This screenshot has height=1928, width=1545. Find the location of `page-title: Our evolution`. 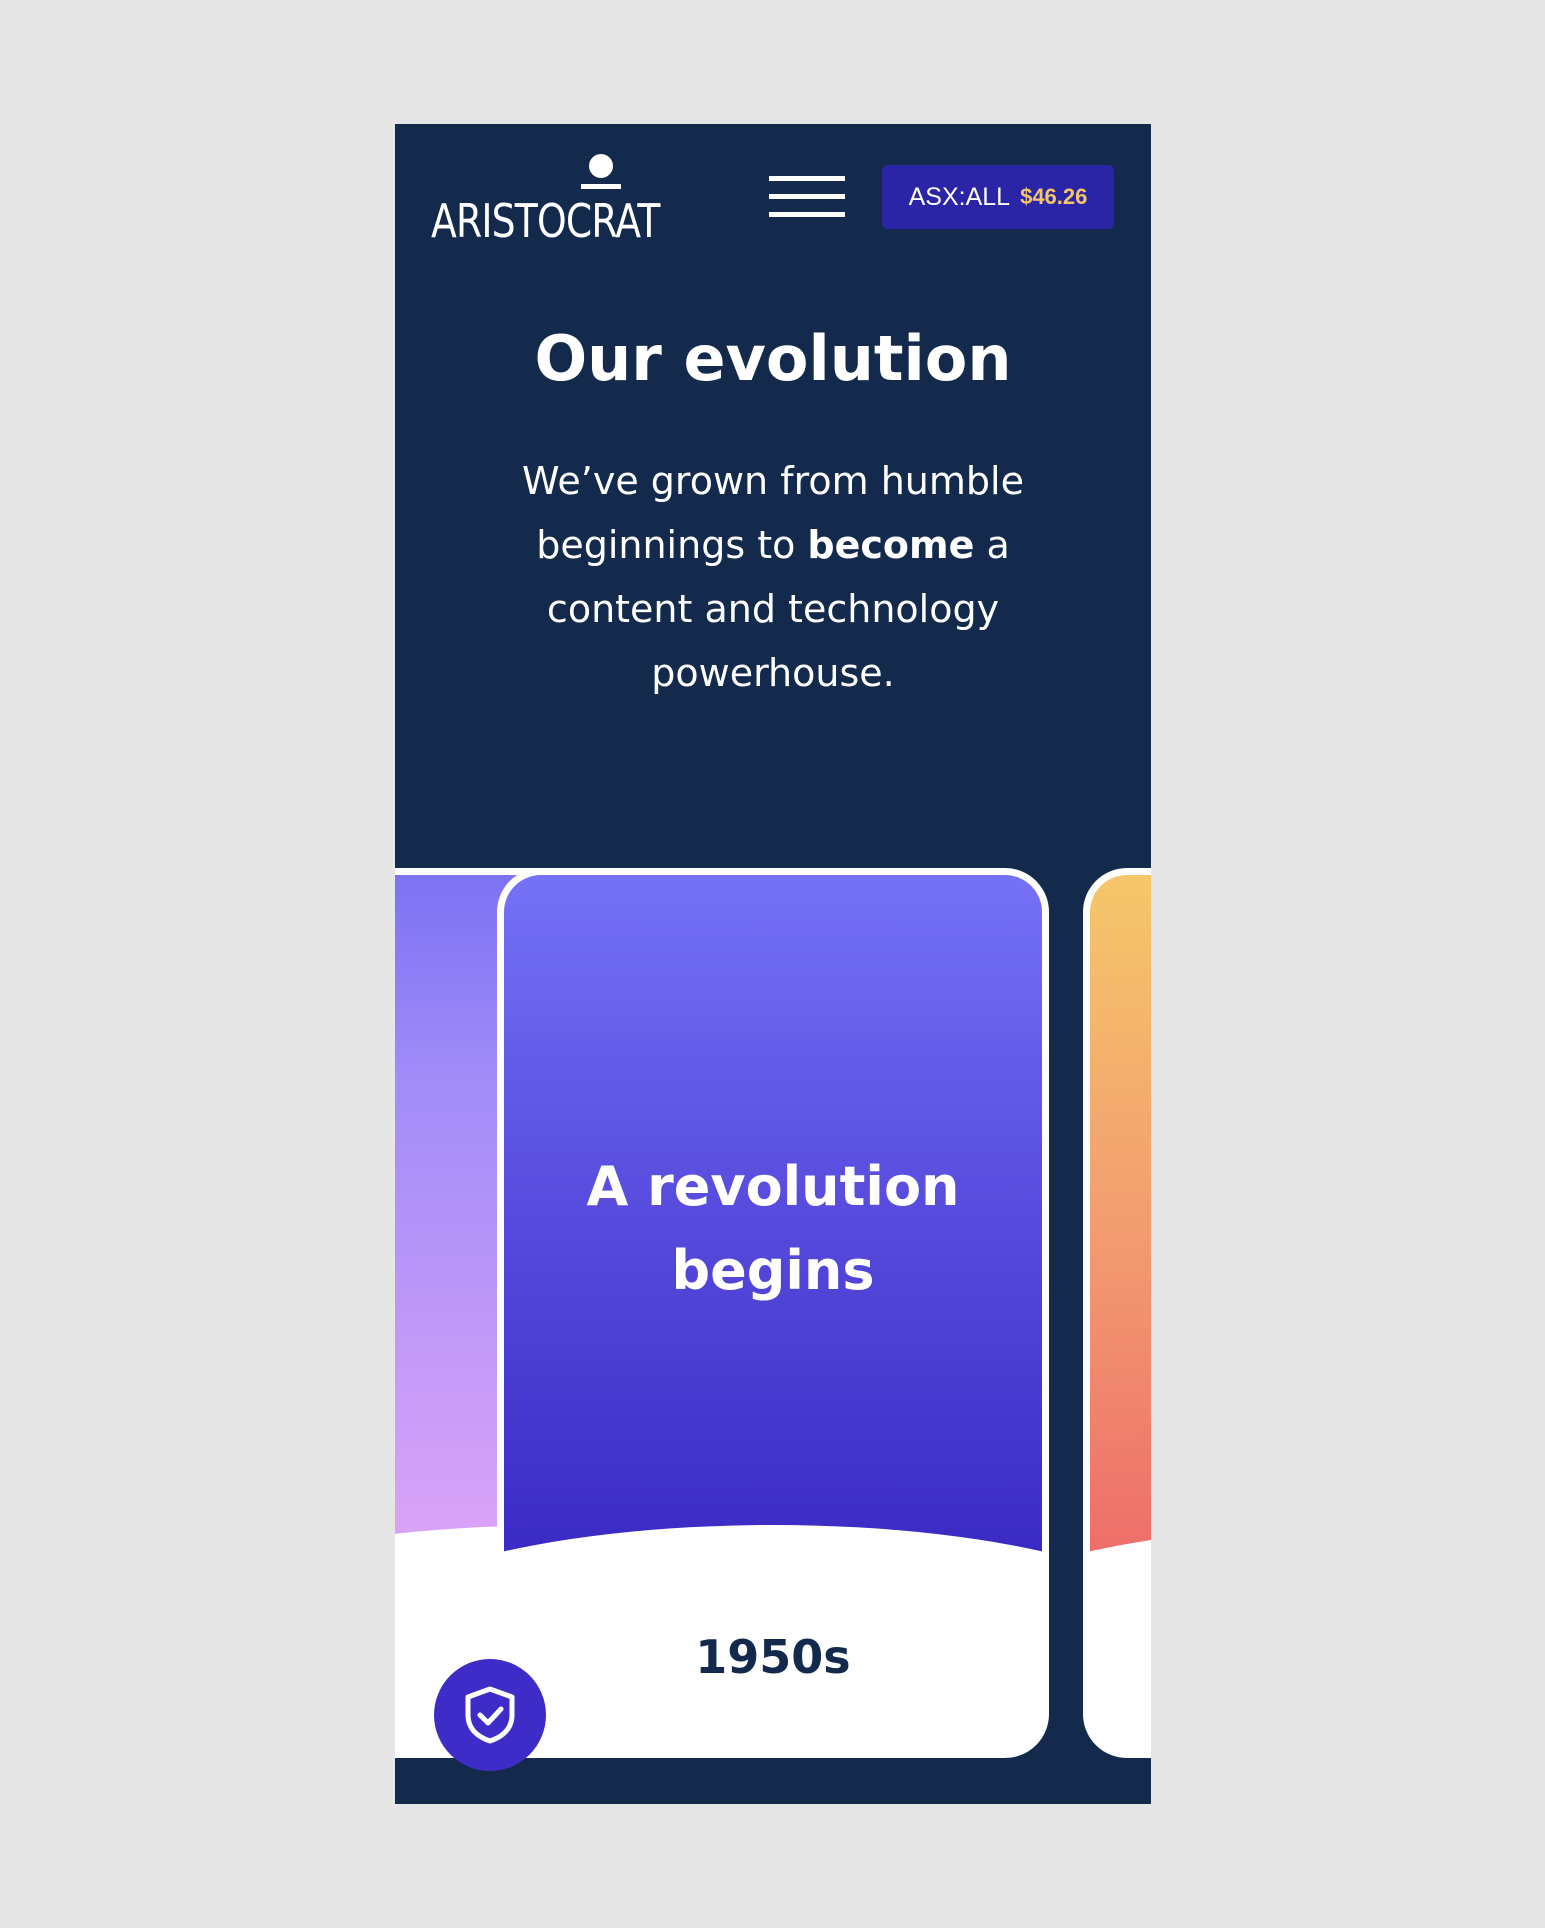

page-title: Our evolution is located at coordinates (773, 358).